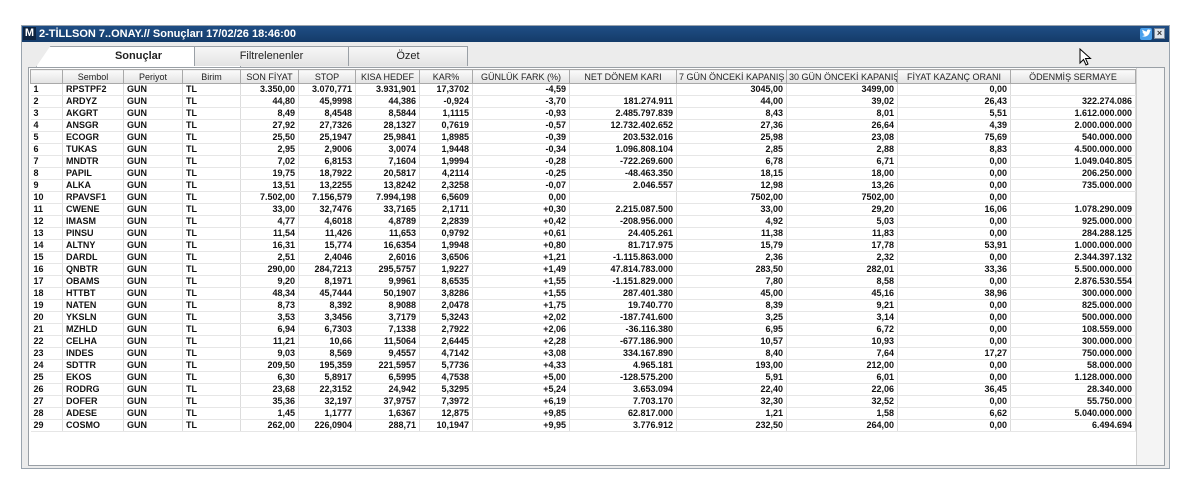 This screenshot has width=1200, height=489. Describe the element at coordinates (954, 389) in the screenshot. I see `table-cell: 36,45` at that location.